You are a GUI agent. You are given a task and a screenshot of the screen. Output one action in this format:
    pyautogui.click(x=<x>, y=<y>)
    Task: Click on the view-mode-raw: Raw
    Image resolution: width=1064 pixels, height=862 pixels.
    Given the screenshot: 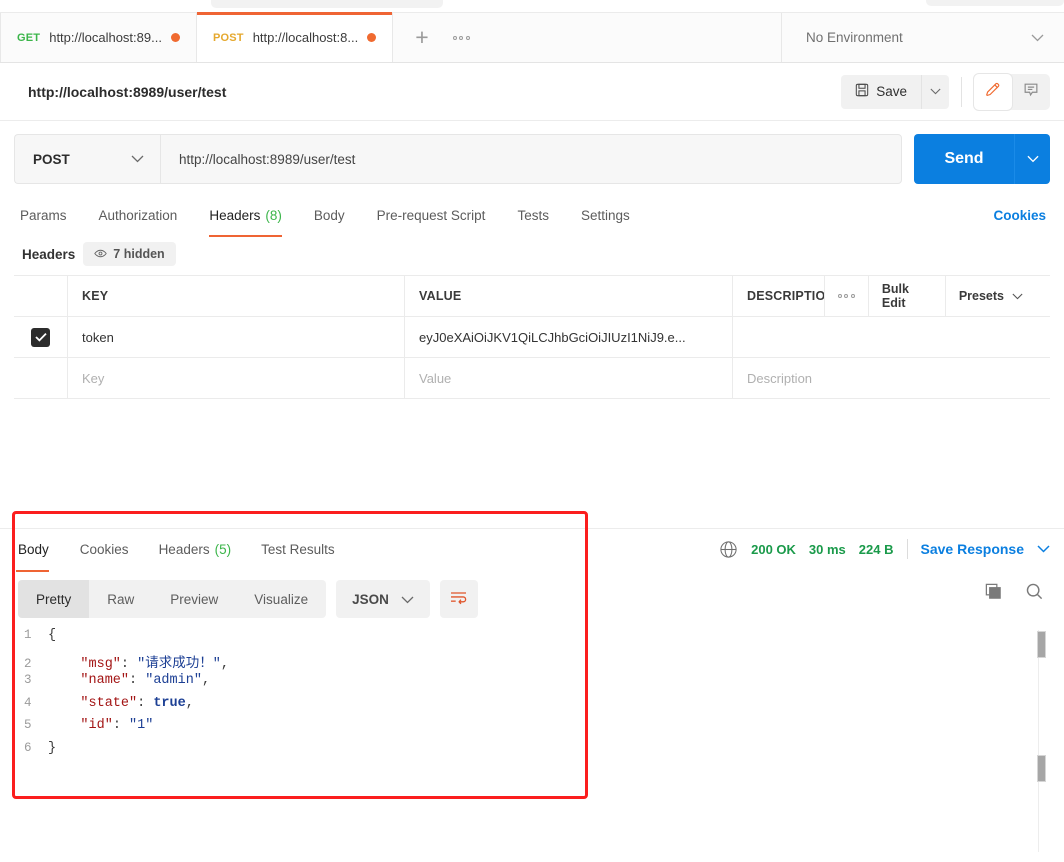 What is the action you would take?
    pyautogui.click(x=120, y=599)
    